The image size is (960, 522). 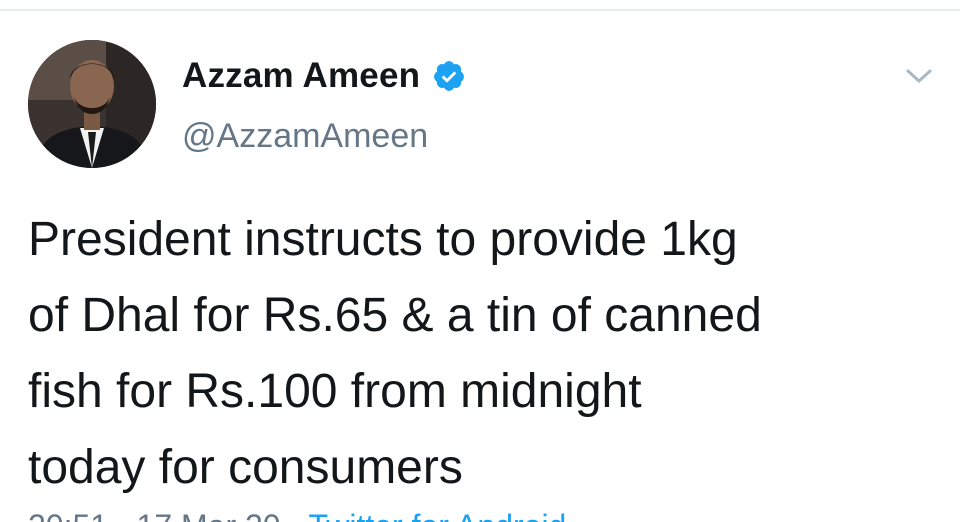 I want to click on author-display-name: Azzam Ameen, so click(x=301, y=76).